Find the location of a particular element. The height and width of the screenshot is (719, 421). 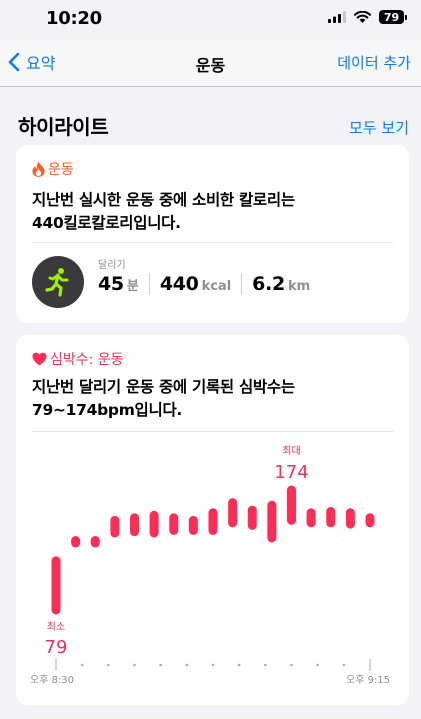

x-axis-start-label: 오후 8:30 is located at coordinates (52, 680).